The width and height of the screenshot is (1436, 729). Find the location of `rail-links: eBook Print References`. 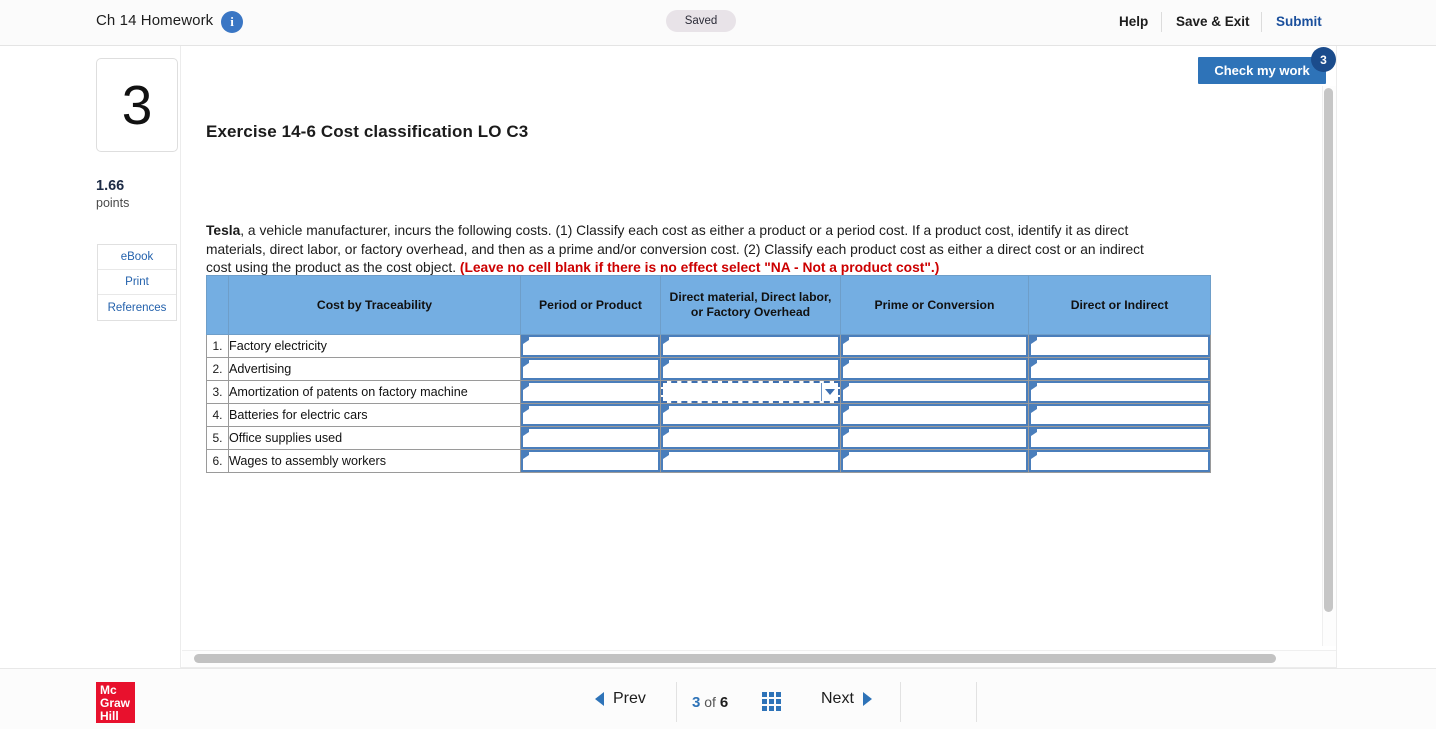

rail-links: eBook Print References is located at coordinates (137, 282).